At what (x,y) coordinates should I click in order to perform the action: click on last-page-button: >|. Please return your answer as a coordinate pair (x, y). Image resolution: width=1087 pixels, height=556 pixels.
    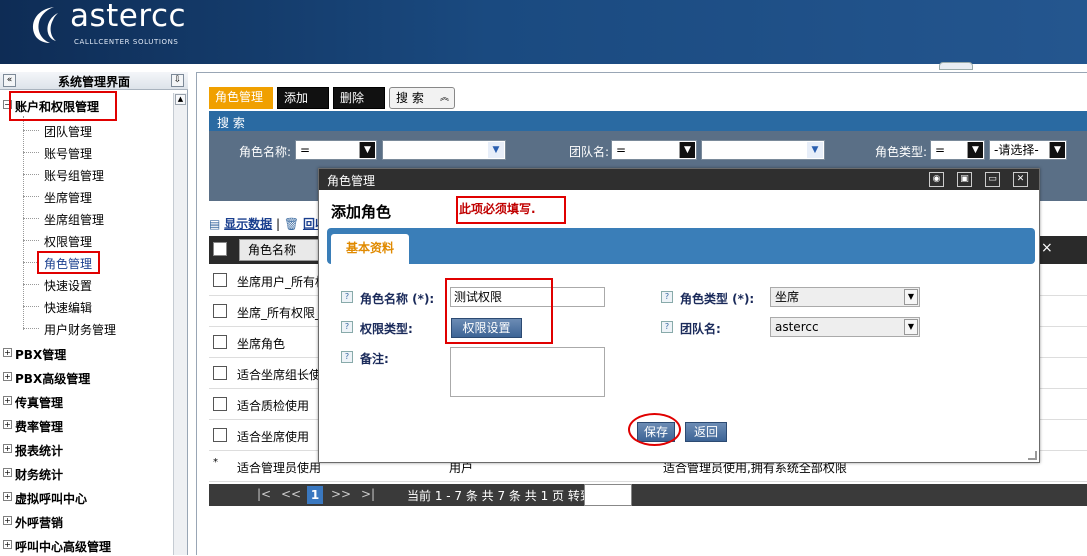
    Looking at the image, I should click on (368, 494).